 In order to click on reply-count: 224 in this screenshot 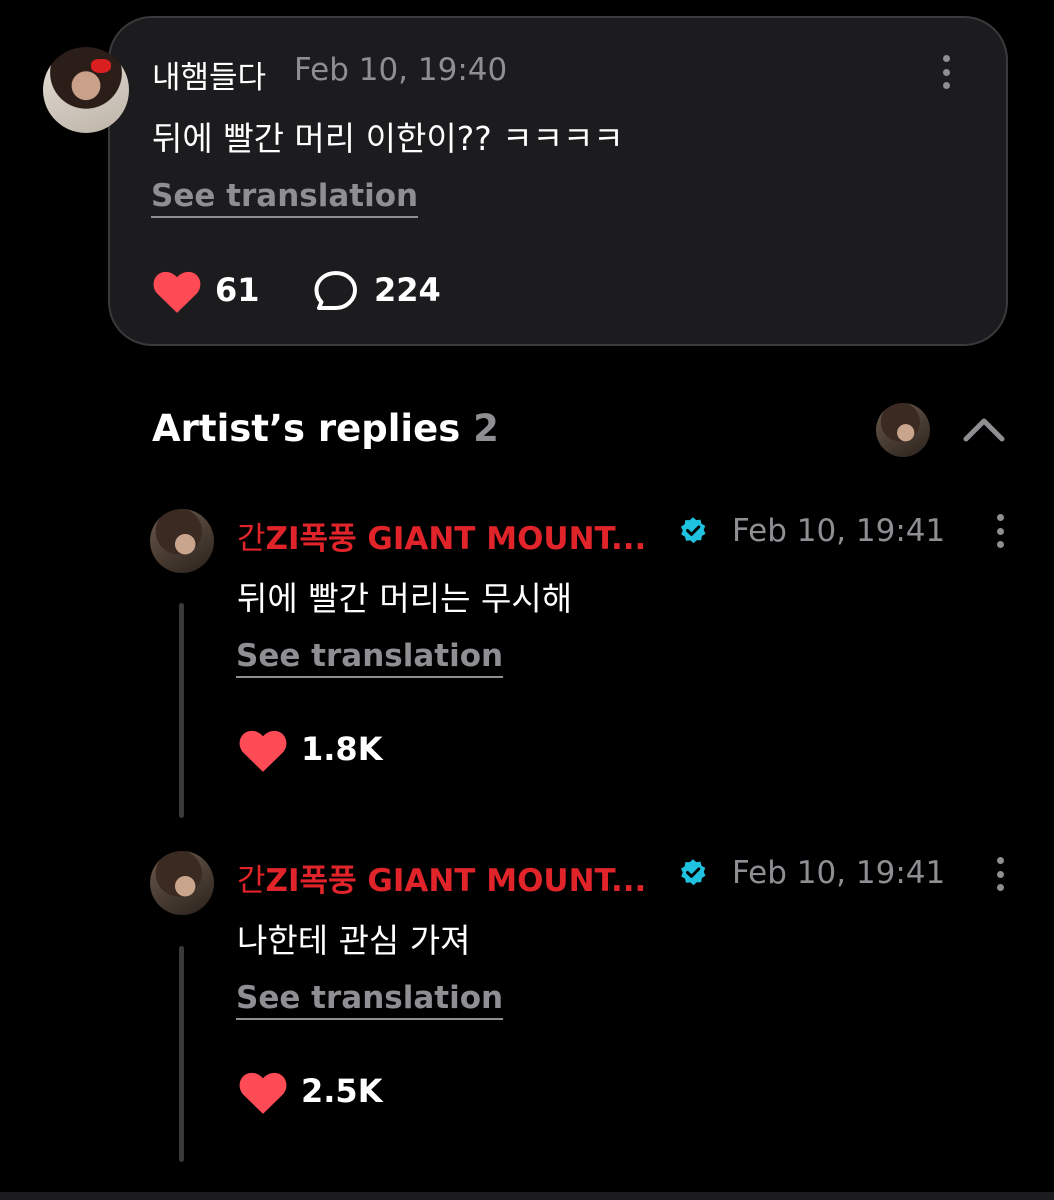, I will do `click(407, 290)`.